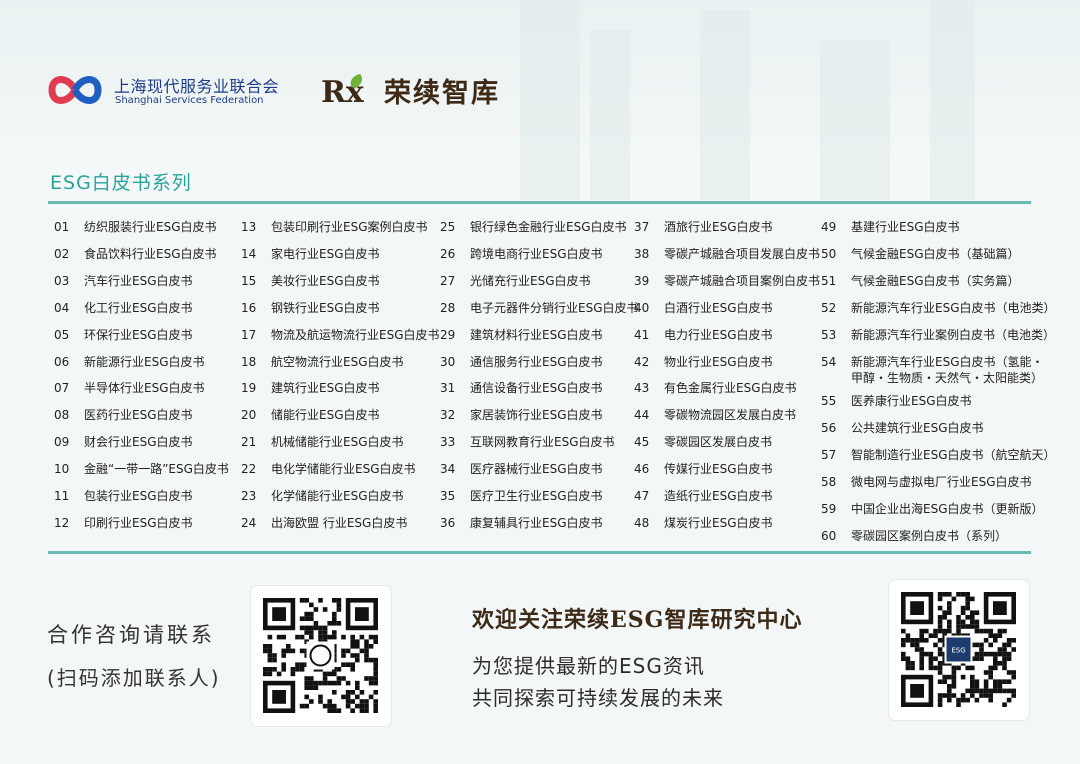 This screenshot has width=1080, height=764. What do you see at coordinates (62, 280) in the screenshot?
I see `whitepaper-number: 03` at bounding box center [62, 280].